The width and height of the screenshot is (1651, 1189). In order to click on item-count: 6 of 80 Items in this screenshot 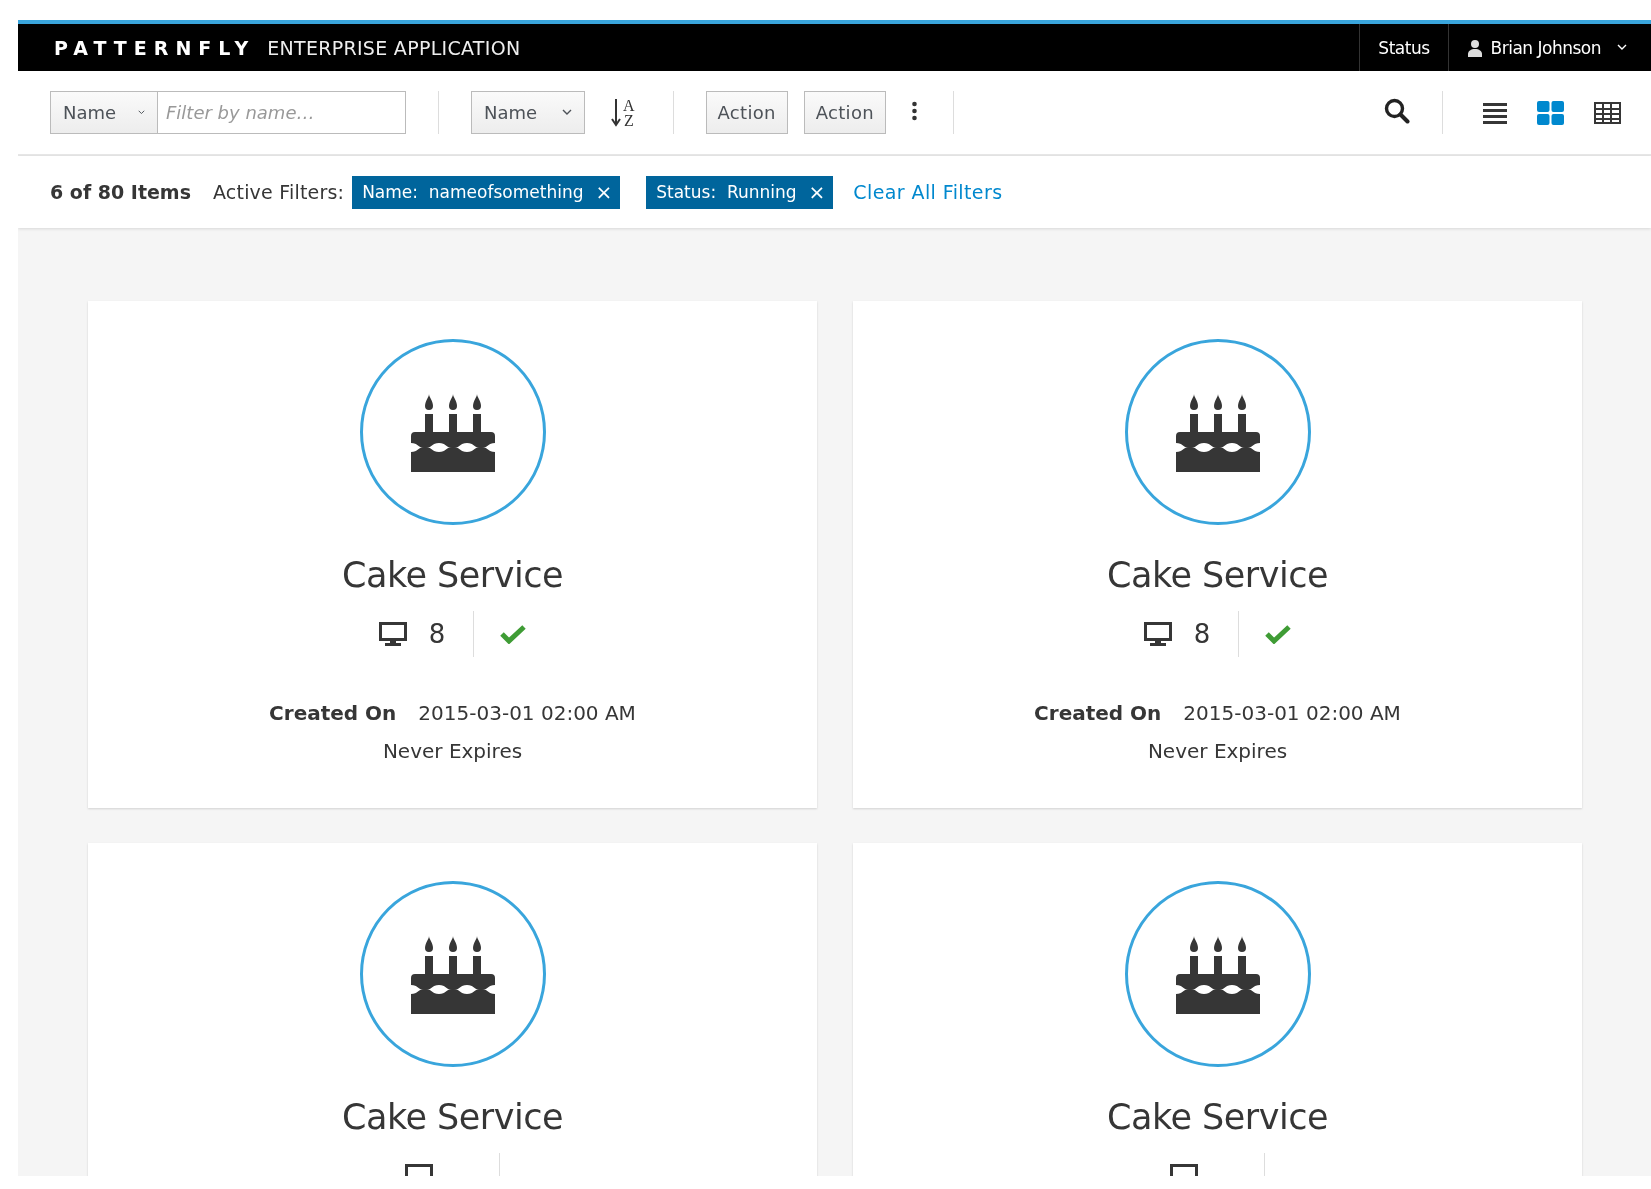, I will do `click(120, 192)`.